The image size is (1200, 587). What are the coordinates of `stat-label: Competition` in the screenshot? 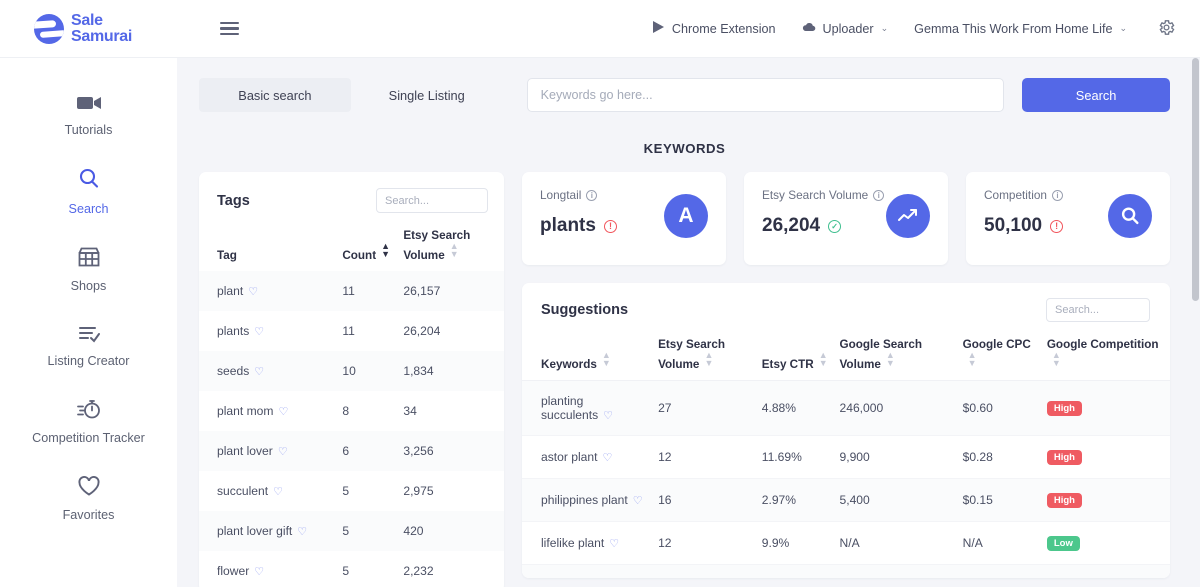 It's located at (1015, 195).